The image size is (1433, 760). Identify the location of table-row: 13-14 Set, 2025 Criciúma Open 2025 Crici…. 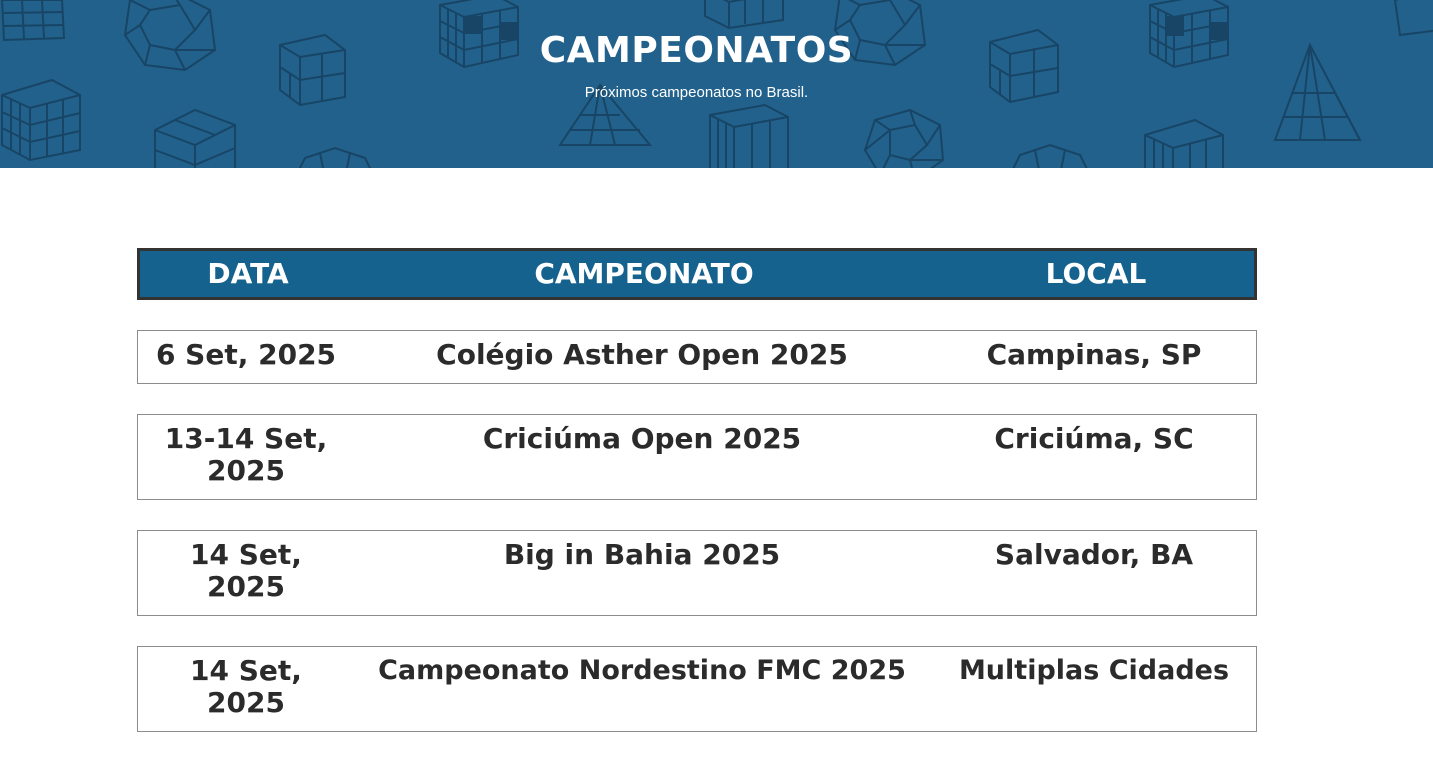
(697, 457).